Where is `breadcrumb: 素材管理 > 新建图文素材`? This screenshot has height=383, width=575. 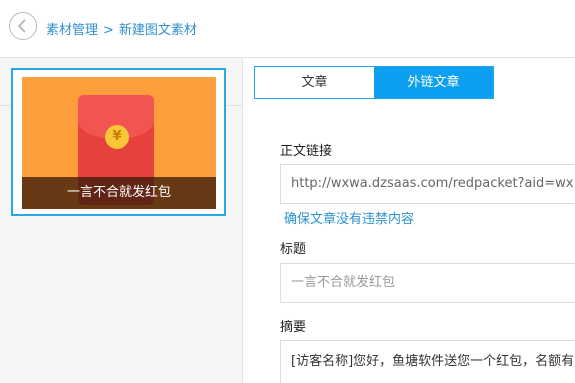
breadcrumb: 素材管理 > 新建图文素材 is located at coordinates (121, 28).